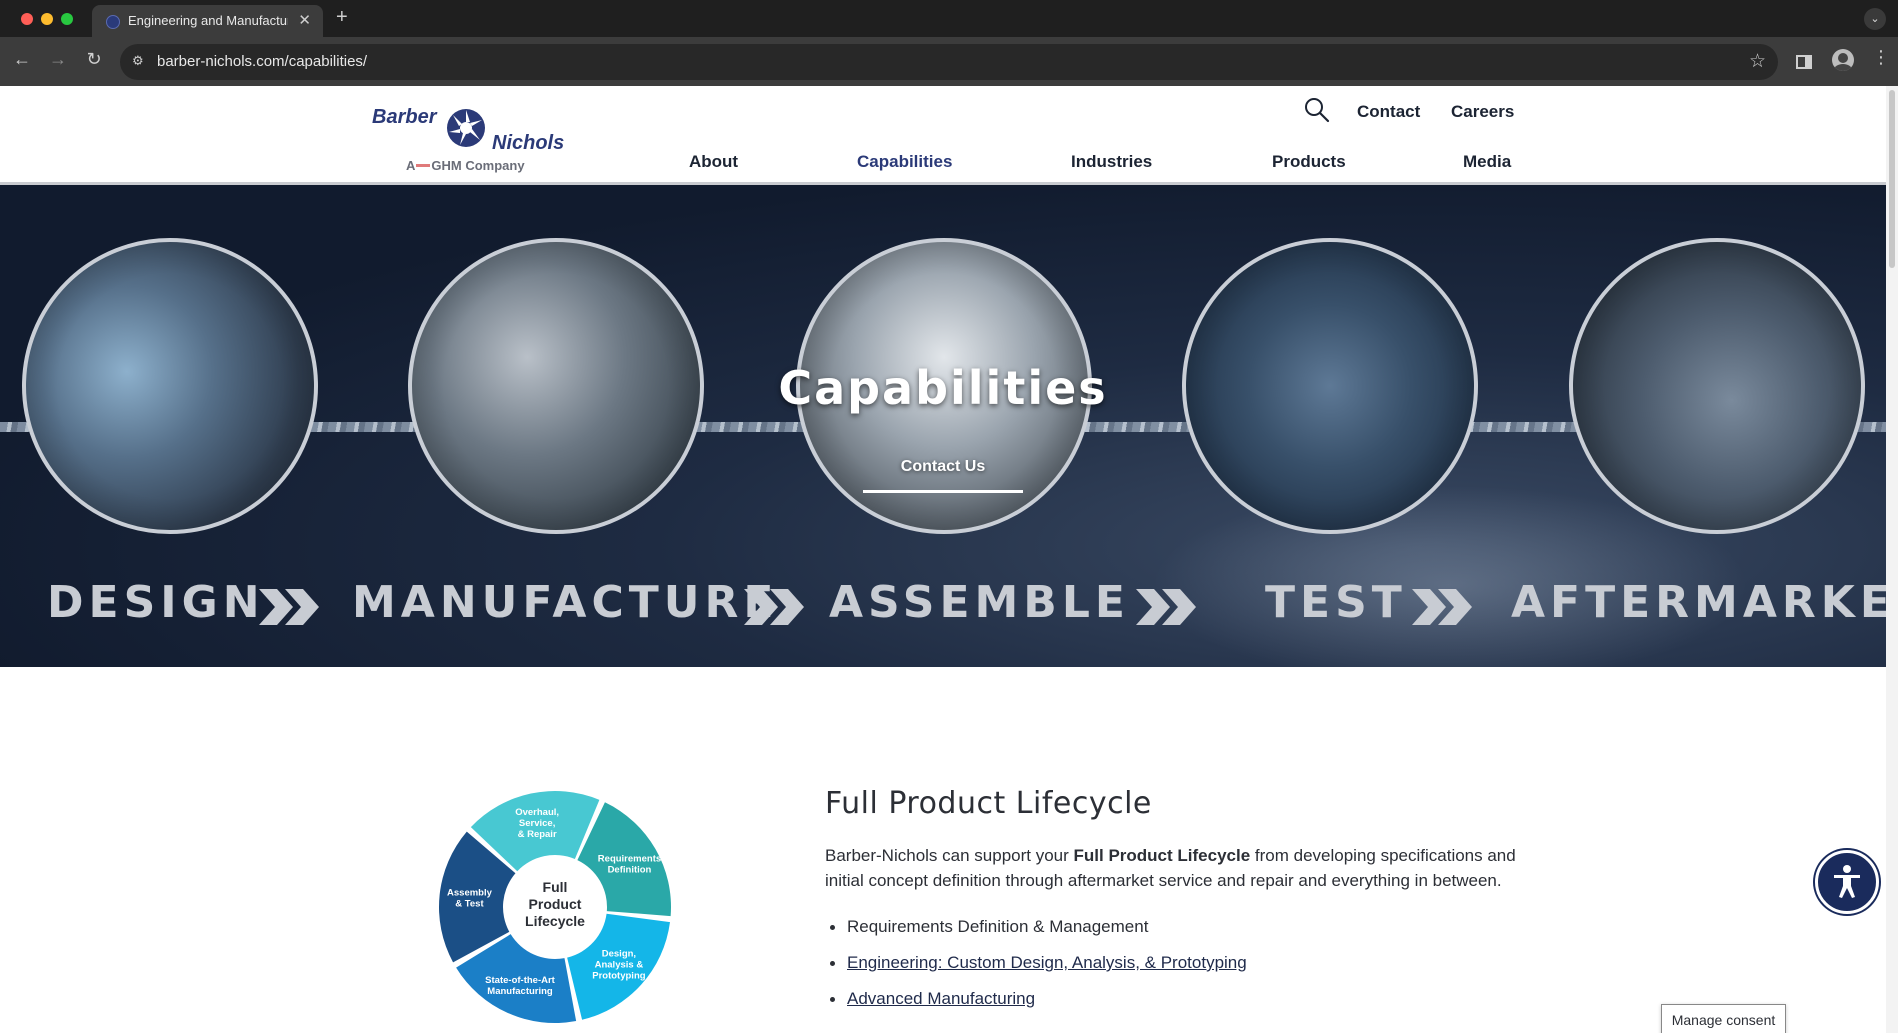 Image resolution: width=1898 pixels, height=1033 pixels. Describe the element at coordinates (1875, 19) in the screenshot. I see `tab-search-chevron-icon: ⌄` at that location.